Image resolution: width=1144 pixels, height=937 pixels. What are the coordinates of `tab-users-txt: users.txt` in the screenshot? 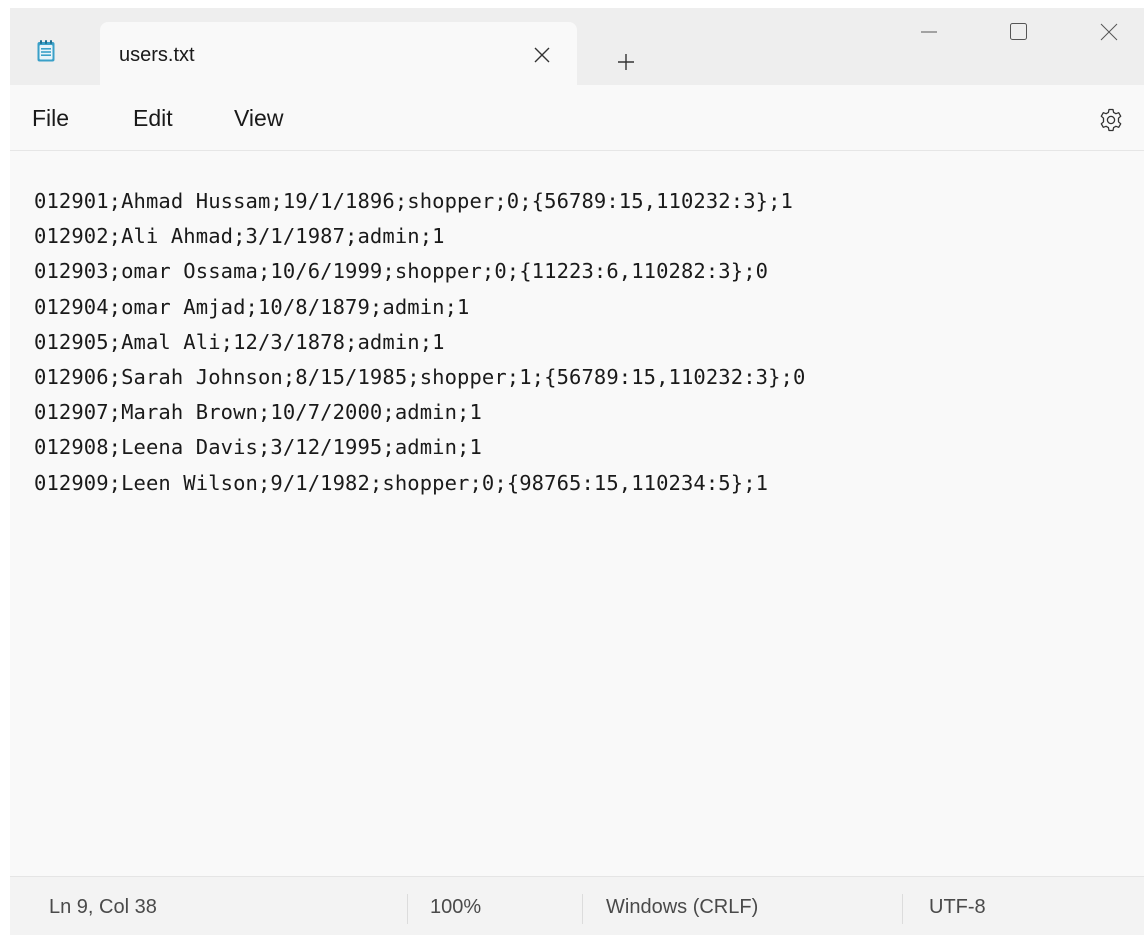 It's located at (338, 53).